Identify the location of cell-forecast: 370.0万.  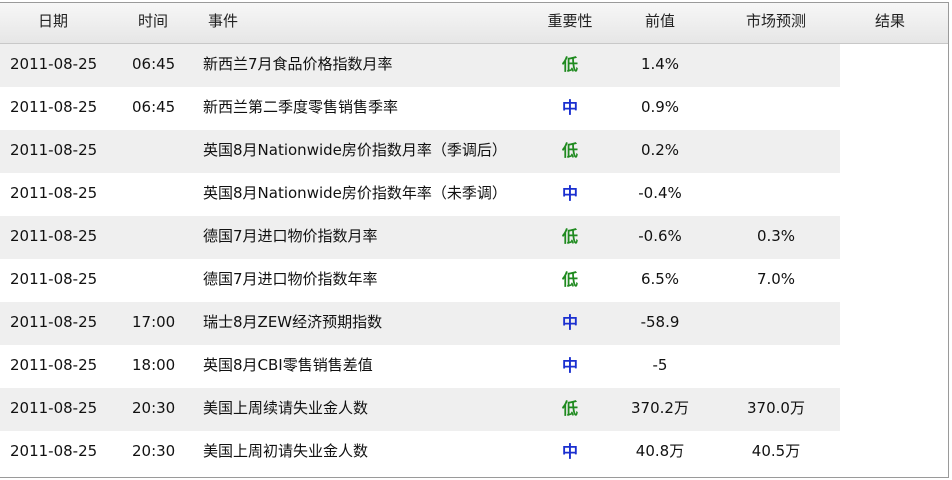
(776, 408).